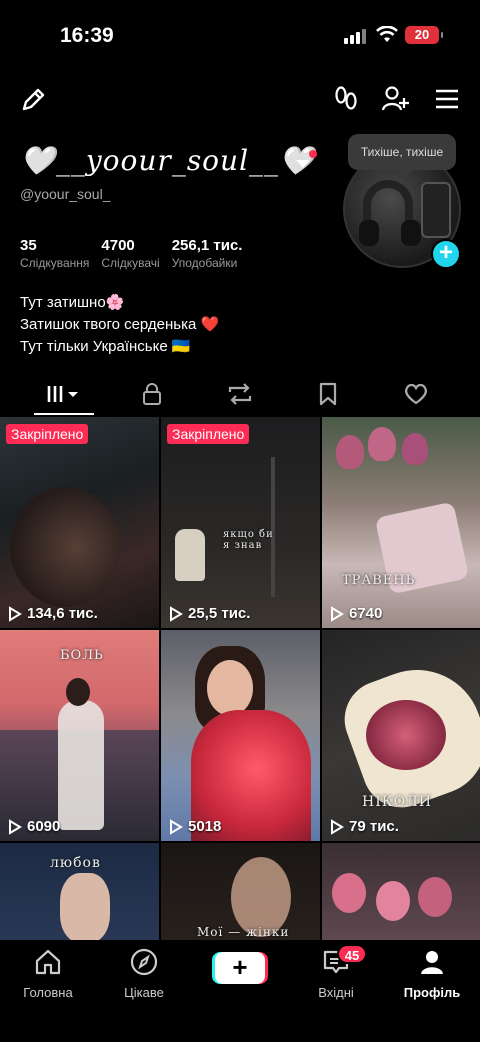 This screenshot has width=480, height=1042. I want to click on create-plus-icon: +, so click(240, 968).